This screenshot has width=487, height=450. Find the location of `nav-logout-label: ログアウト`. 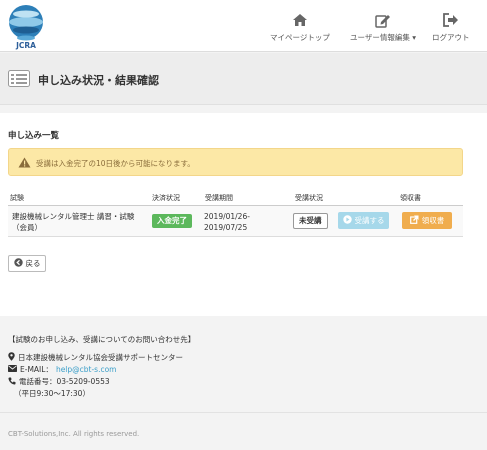

nav-logout-label: ログアウト is located at coordinates (451, 37).